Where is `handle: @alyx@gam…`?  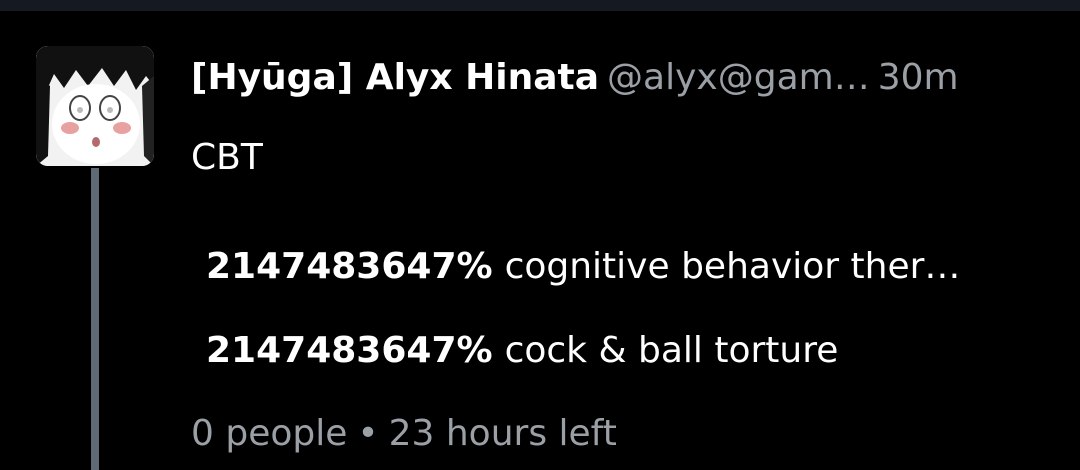
handle: @alyx@gam… is located at coordinates (738, 77).